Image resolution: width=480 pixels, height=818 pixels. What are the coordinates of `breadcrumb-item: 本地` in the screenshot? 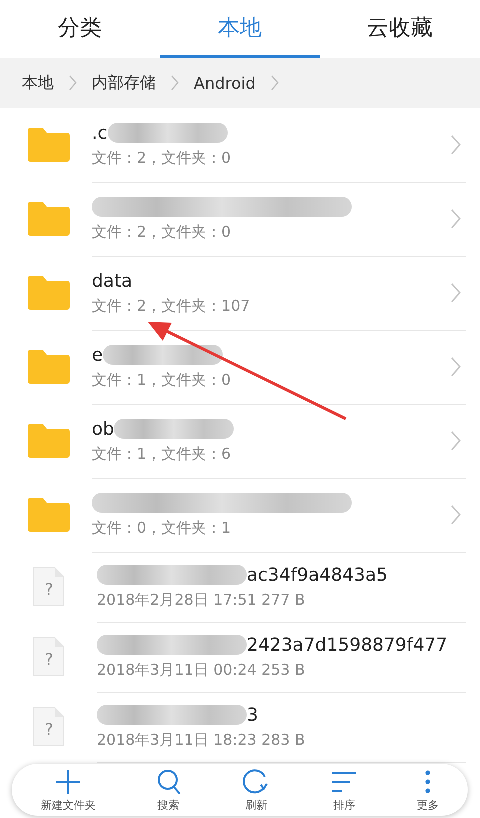 It's located at (38, 83).